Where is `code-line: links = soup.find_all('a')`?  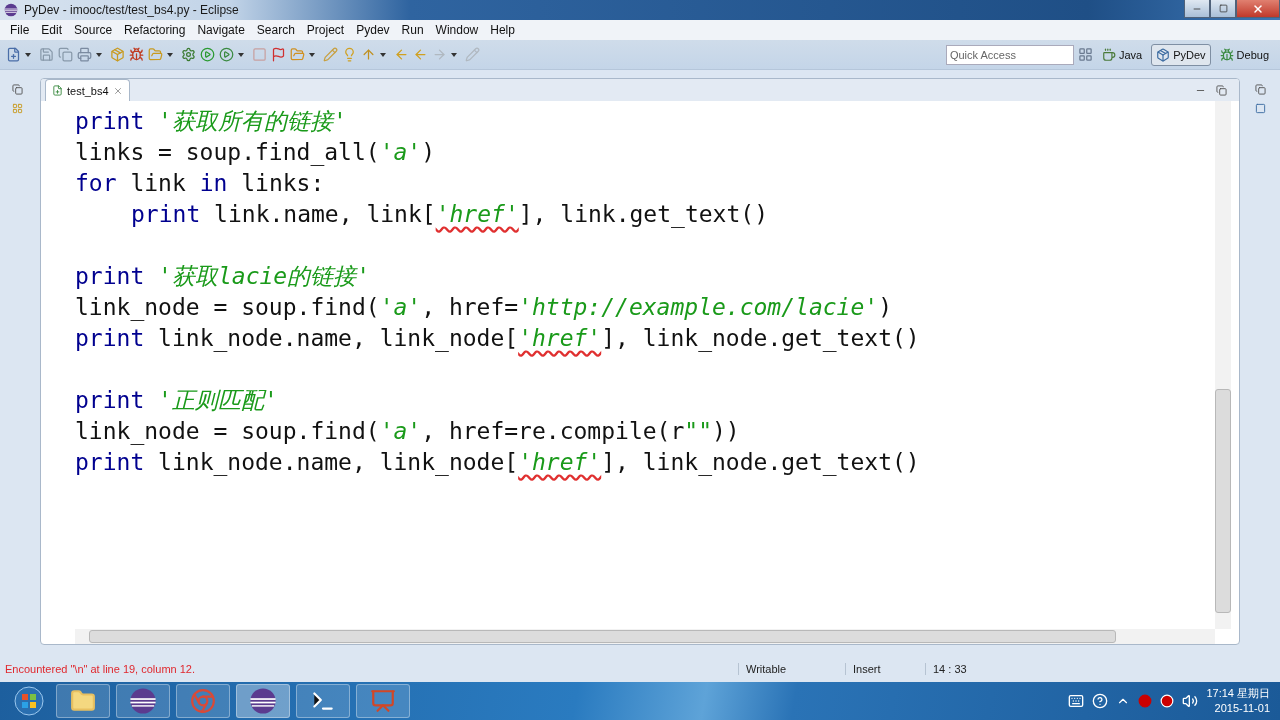
code-line: links = soup.find_all('a') is located at coordinates (255, 152).